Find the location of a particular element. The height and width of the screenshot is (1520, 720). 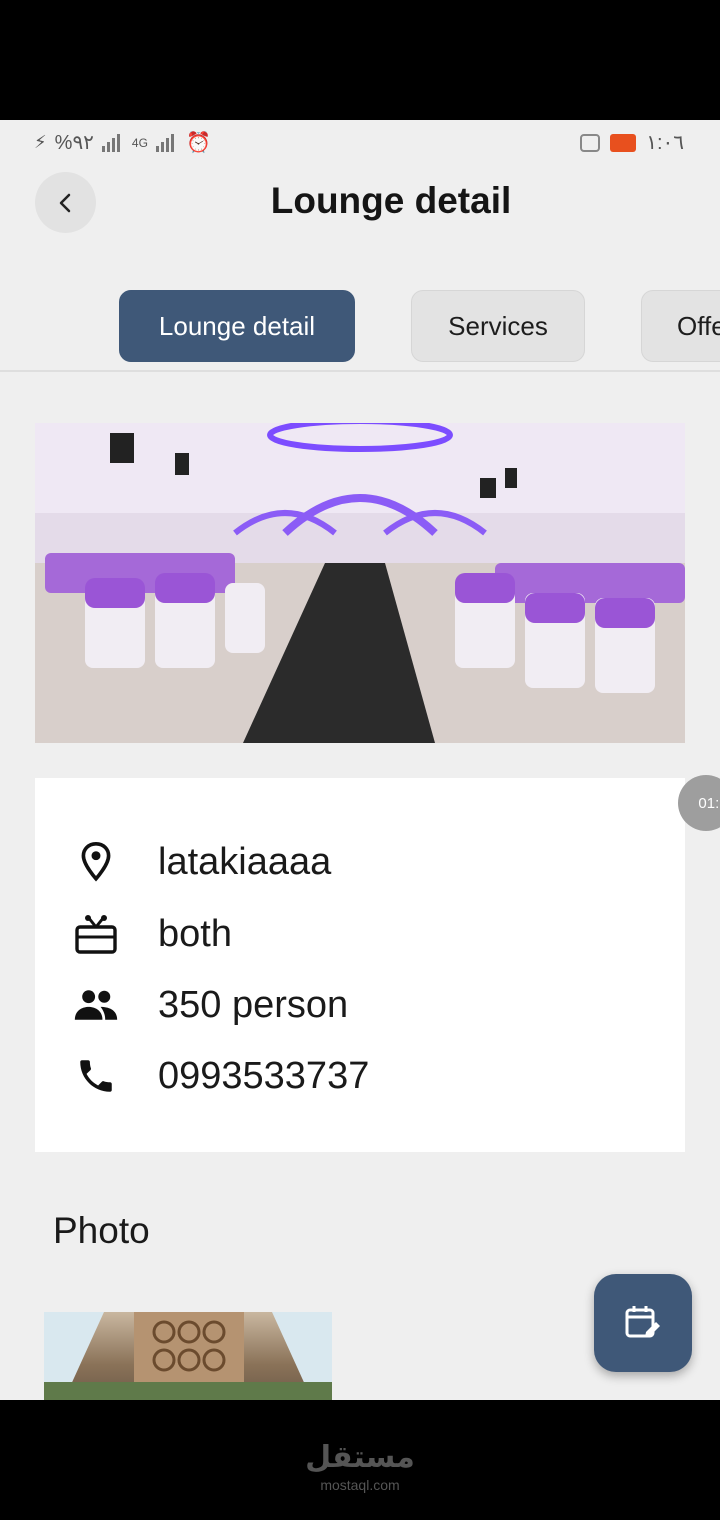

people-icon is located at coordinates (96, 1005).